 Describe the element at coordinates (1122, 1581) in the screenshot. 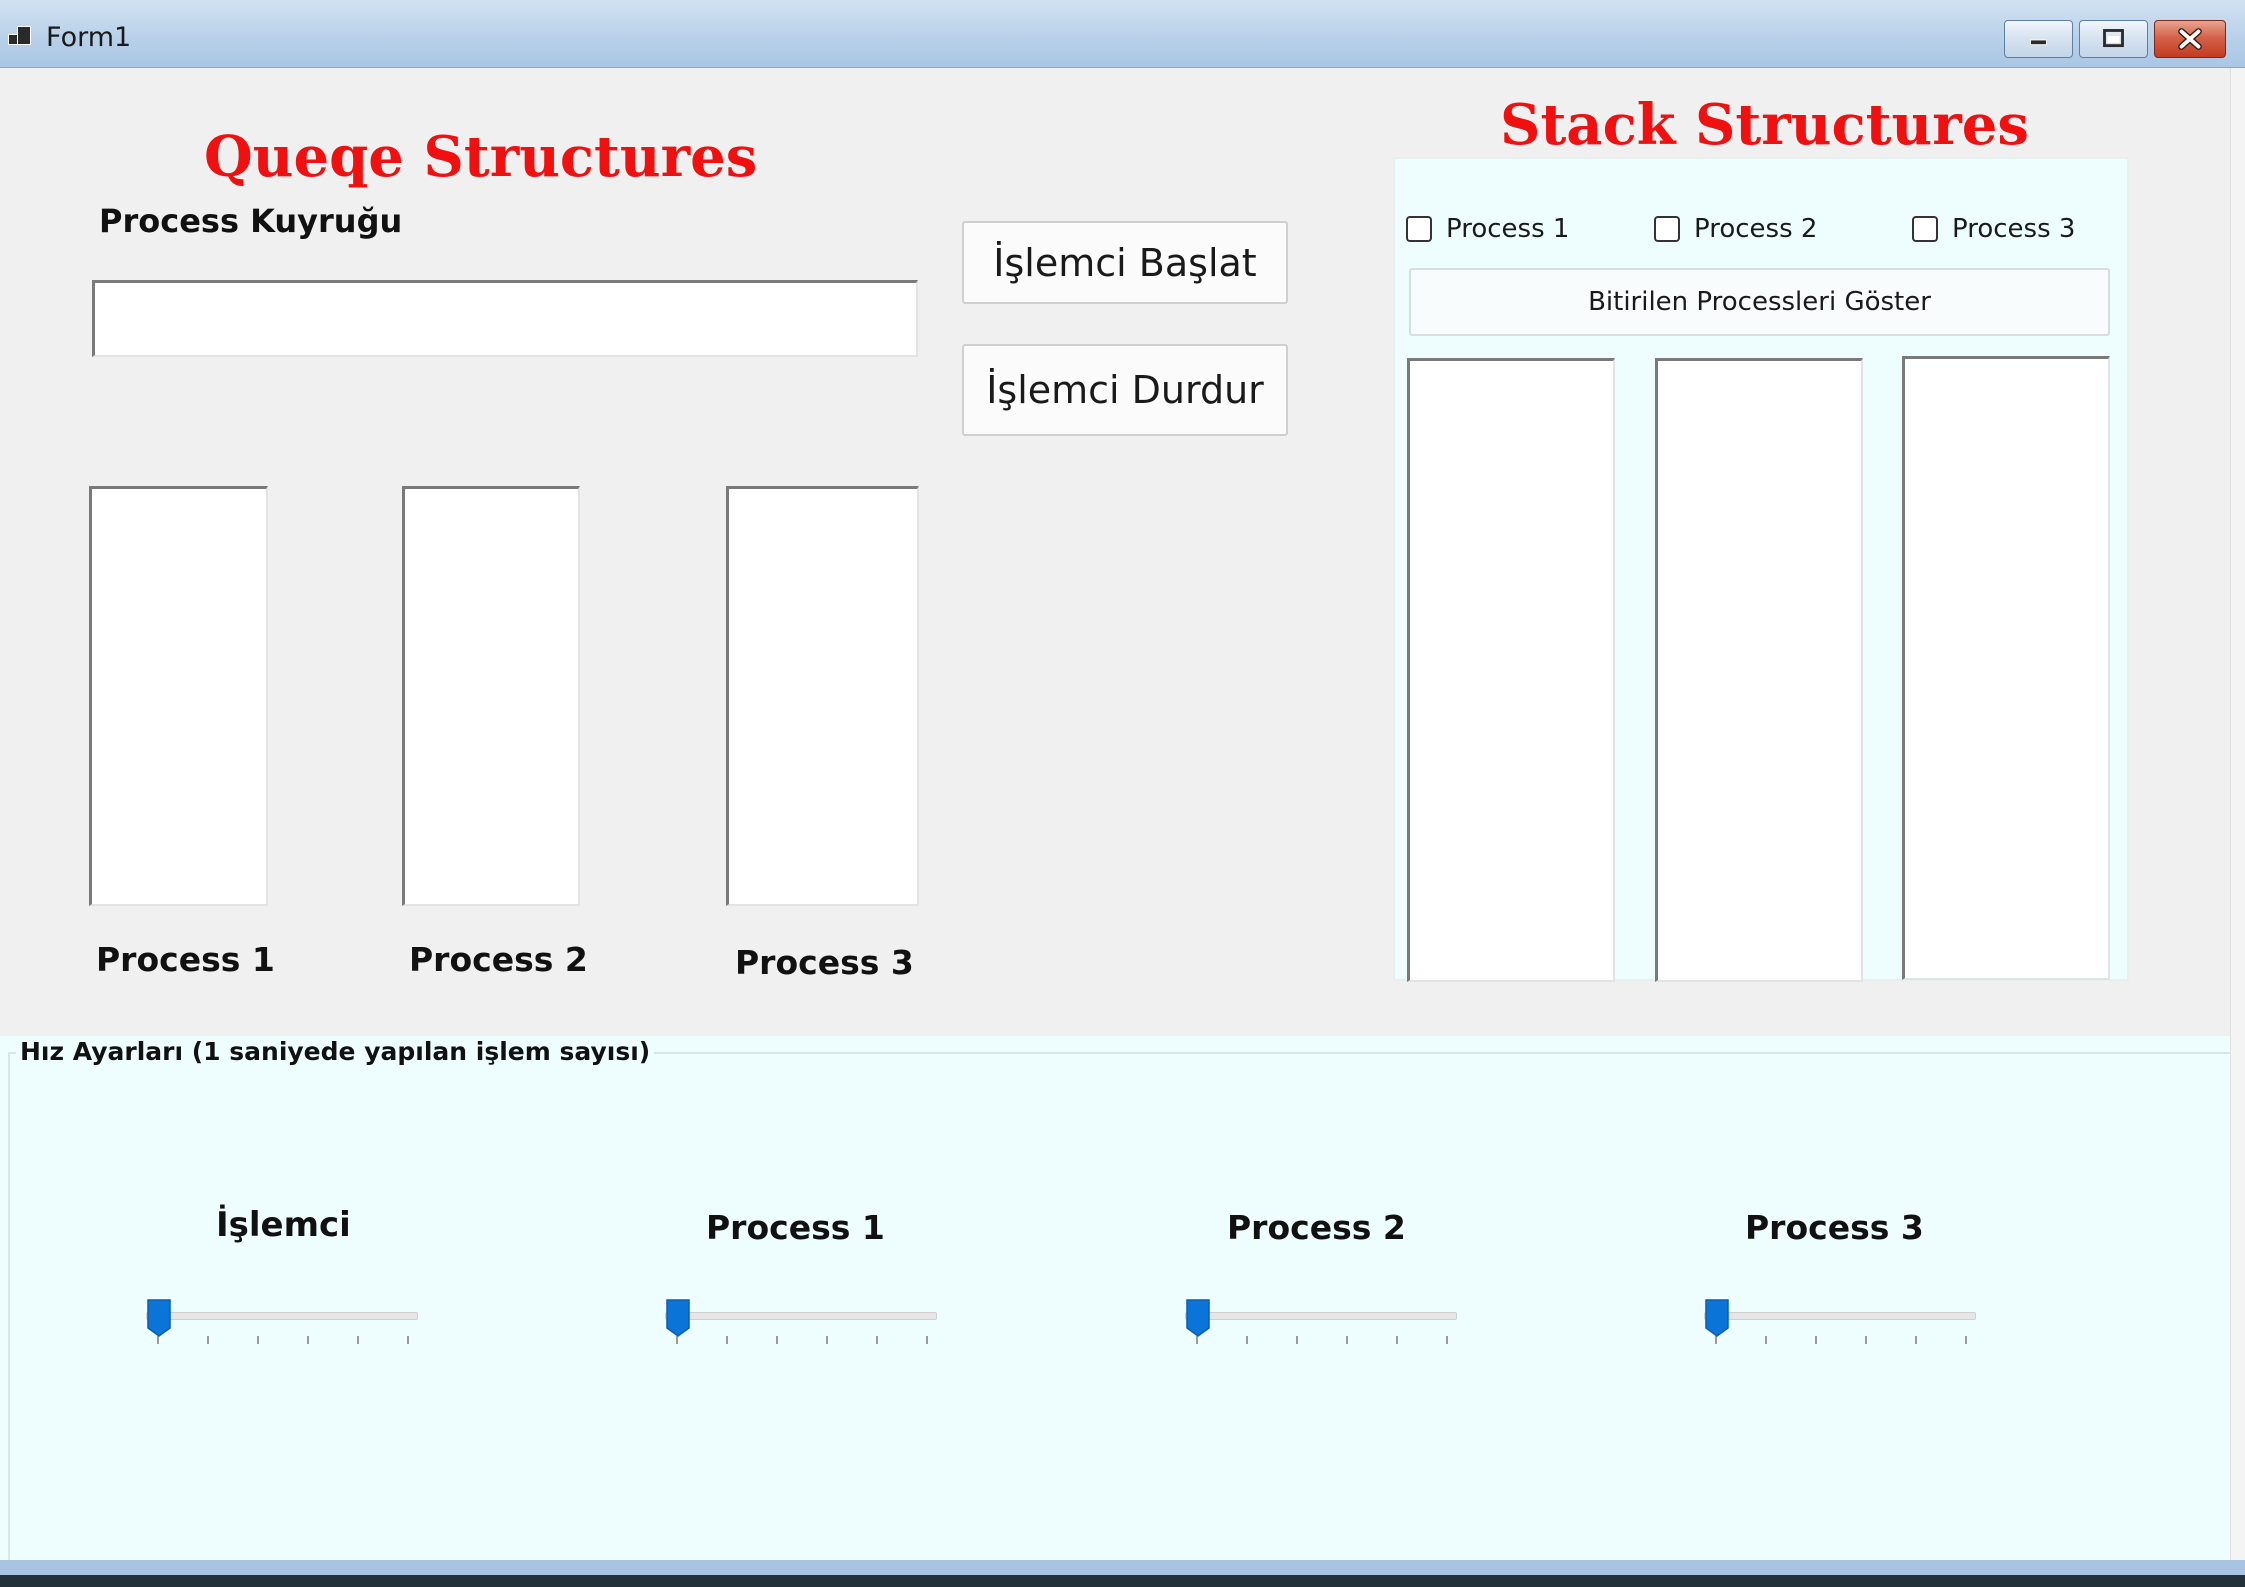

I see `taskbar-strip` at that location.